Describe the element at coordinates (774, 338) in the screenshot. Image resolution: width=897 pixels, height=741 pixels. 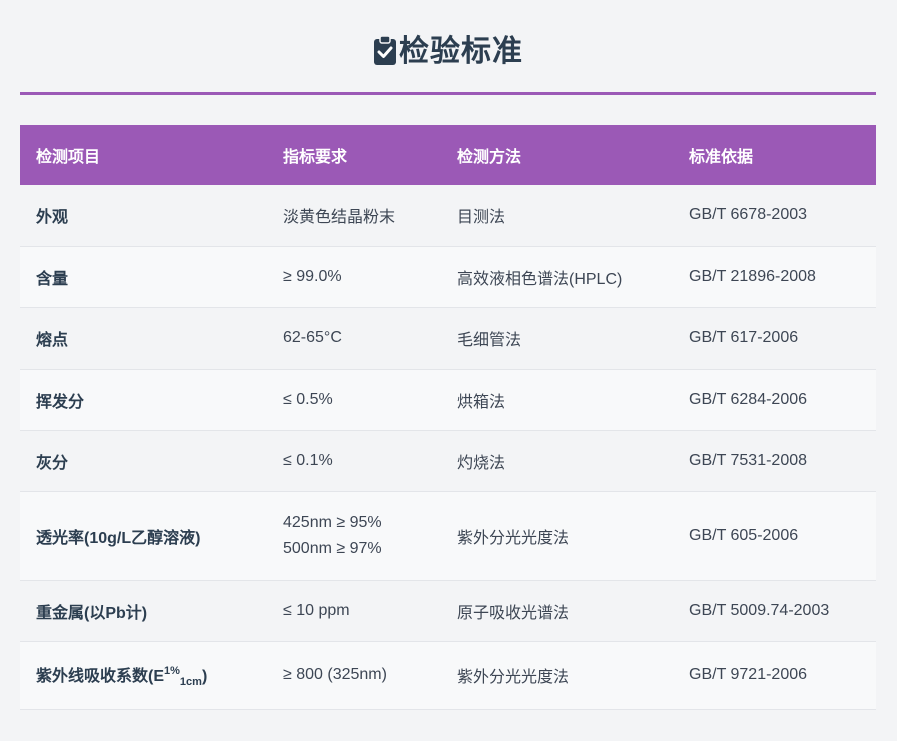
I see `cell-standard: GB/T 617-2006` at that location.